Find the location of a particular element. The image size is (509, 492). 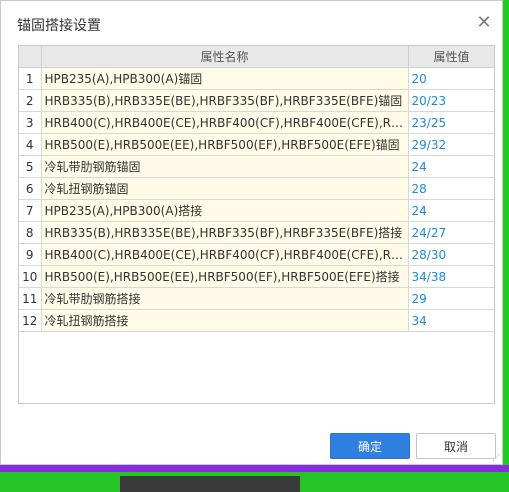

confirm-button: 确定 is located at coordinates (370, 446).